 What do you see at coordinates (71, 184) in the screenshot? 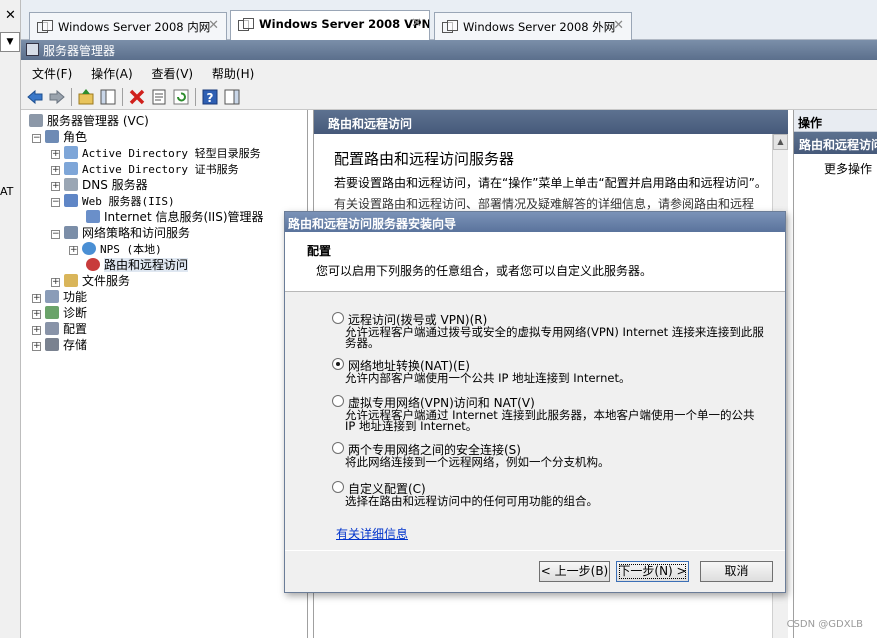
I see `dns-icon` at bounding box center [71, 184].